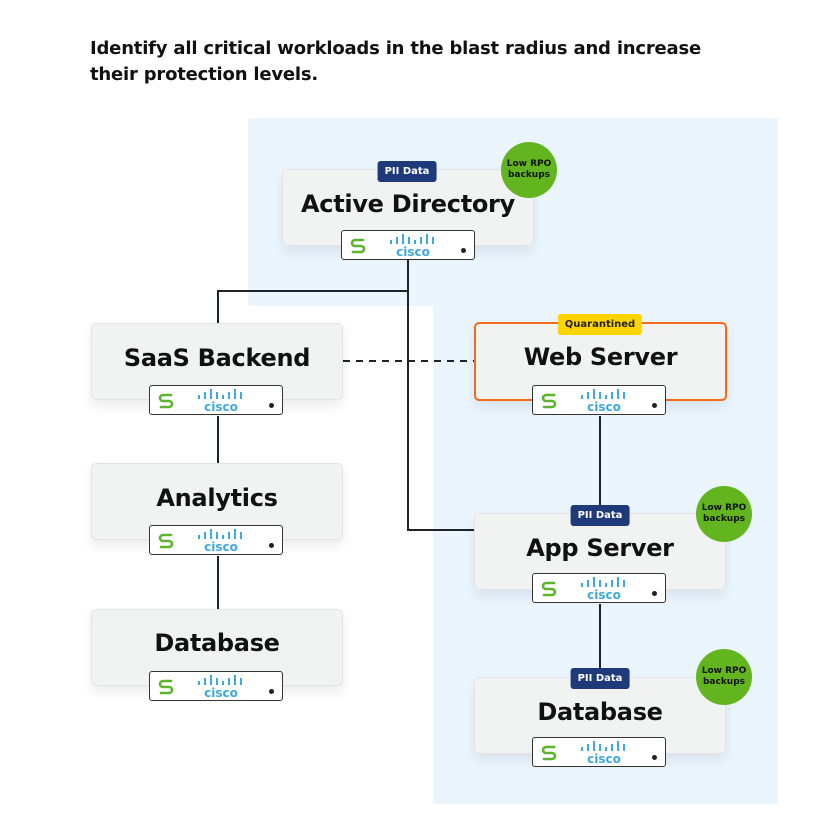 The height and width of the screenshot is (822, 817). What do you see at coordinates (217, 358) in the screenshot?
I see `node-title: SaaS Backend` at bounding box center [217, 358].